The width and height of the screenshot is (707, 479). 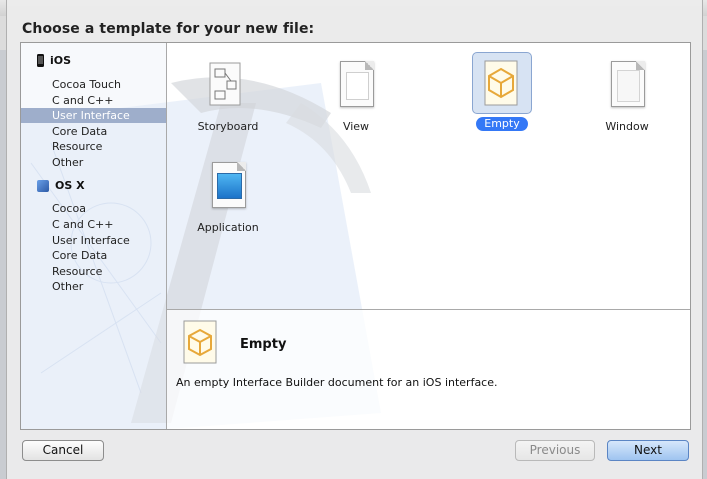 What do you see at coordinates (40, 60) in the screenshot?
I see `ios-device-icon` at bounding box center [40, 60].